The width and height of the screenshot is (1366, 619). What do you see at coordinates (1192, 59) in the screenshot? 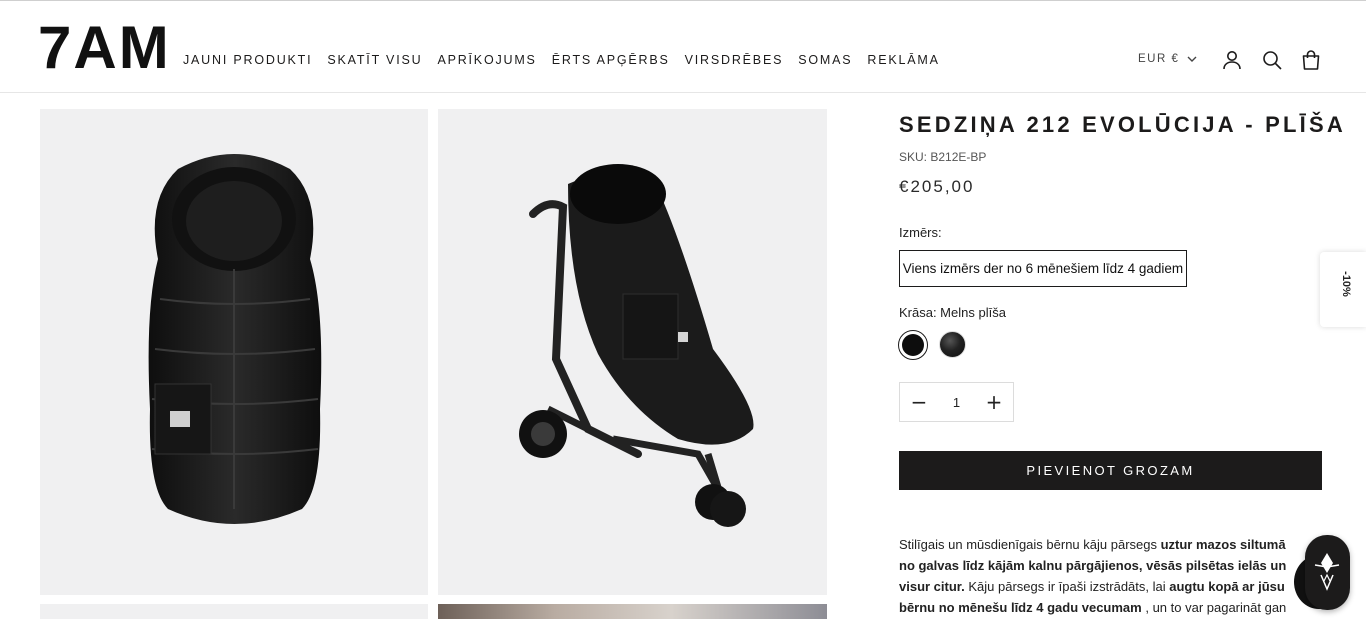
I see `chevron-down-icon` at bounding box center [1192, 59].